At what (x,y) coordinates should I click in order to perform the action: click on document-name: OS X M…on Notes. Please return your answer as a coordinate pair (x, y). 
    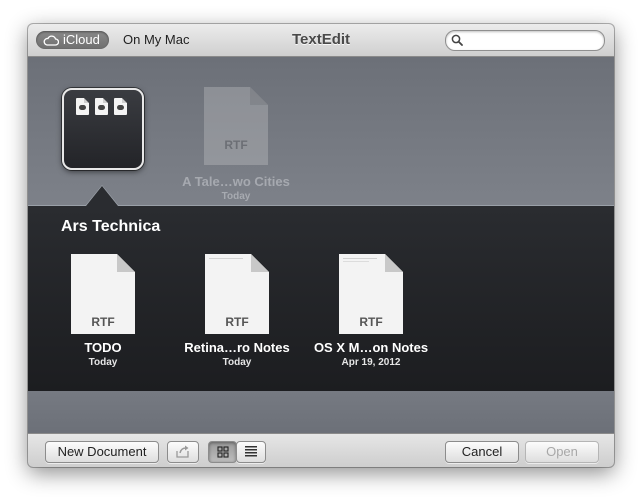
    Looking at the image, I should click on (371, 347).